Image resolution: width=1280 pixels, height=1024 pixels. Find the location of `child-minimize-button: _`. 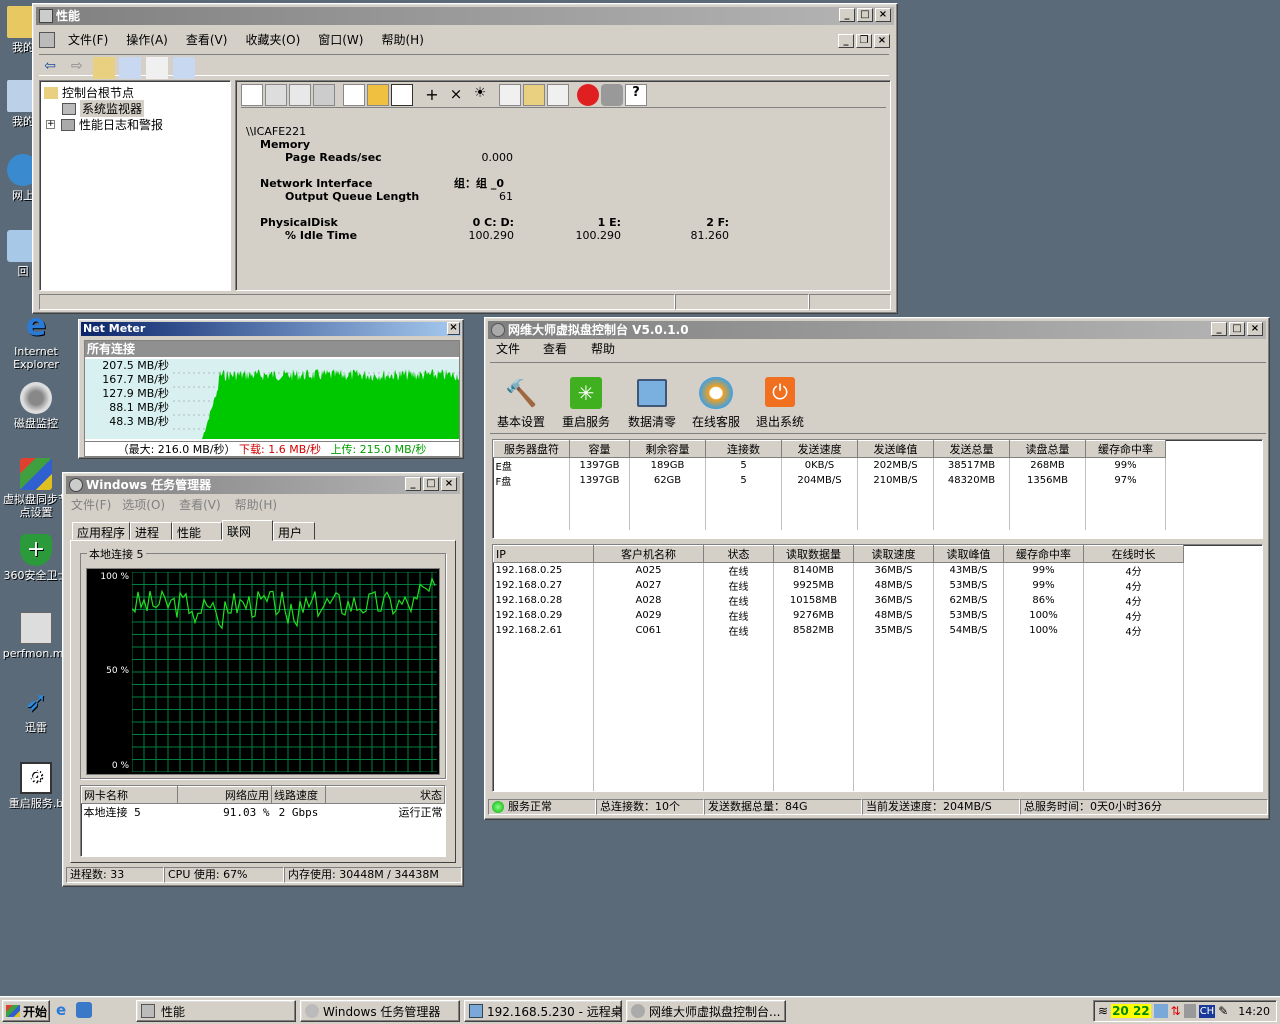

child-minimize-button: _ is located at coordinates (846, 41).